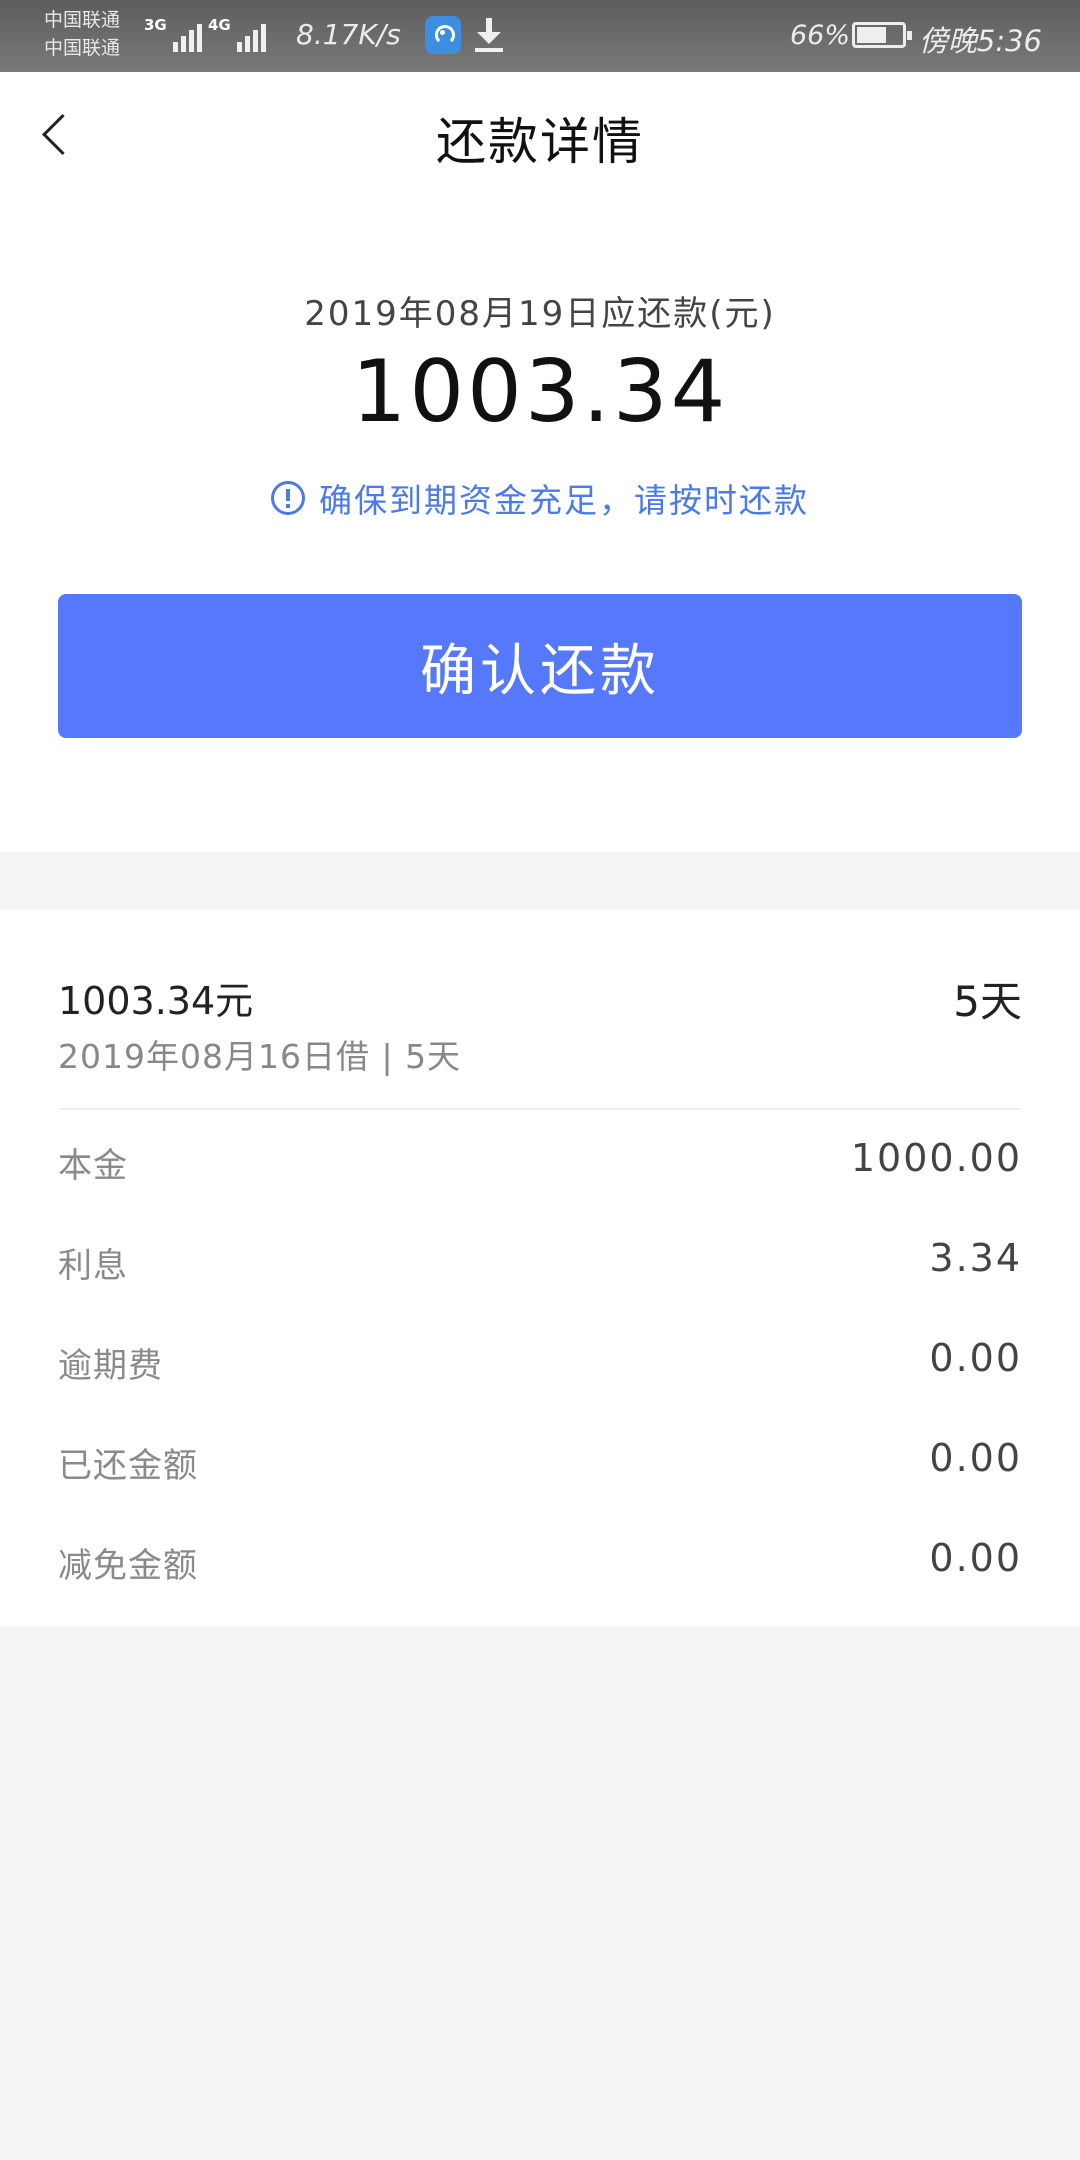 This screenshot has height=2160, width=1080. I want to click on detail-value: 1000.00, so click(936, 1158).